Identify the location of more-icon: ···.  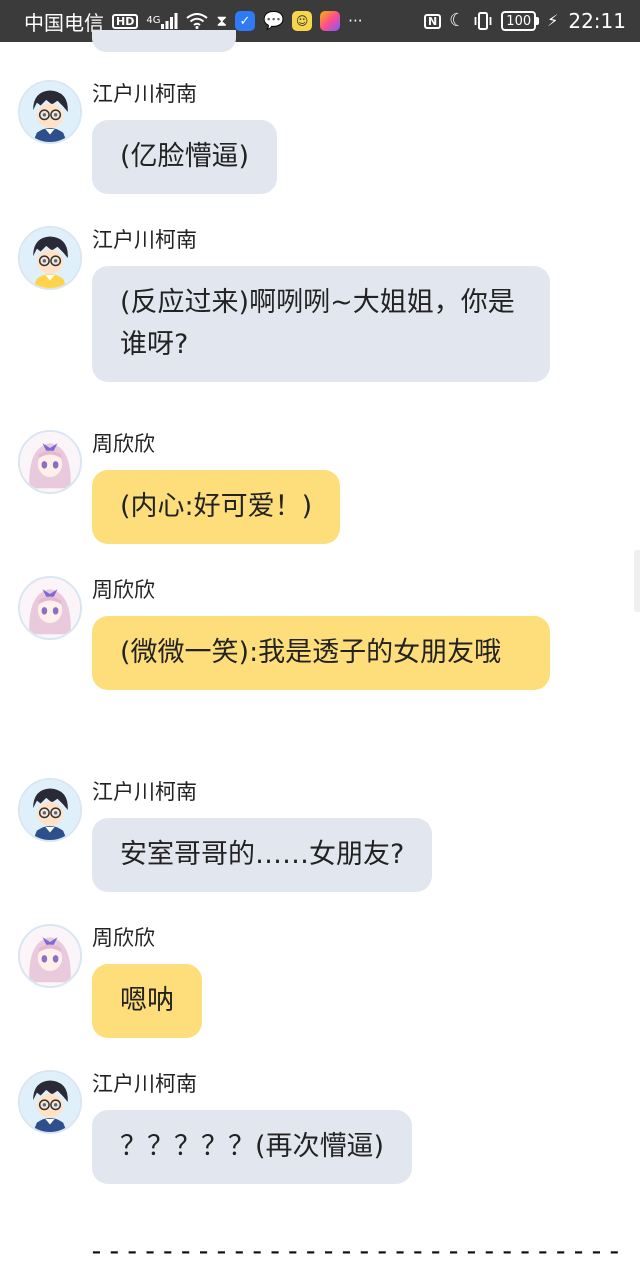
(355, 20).